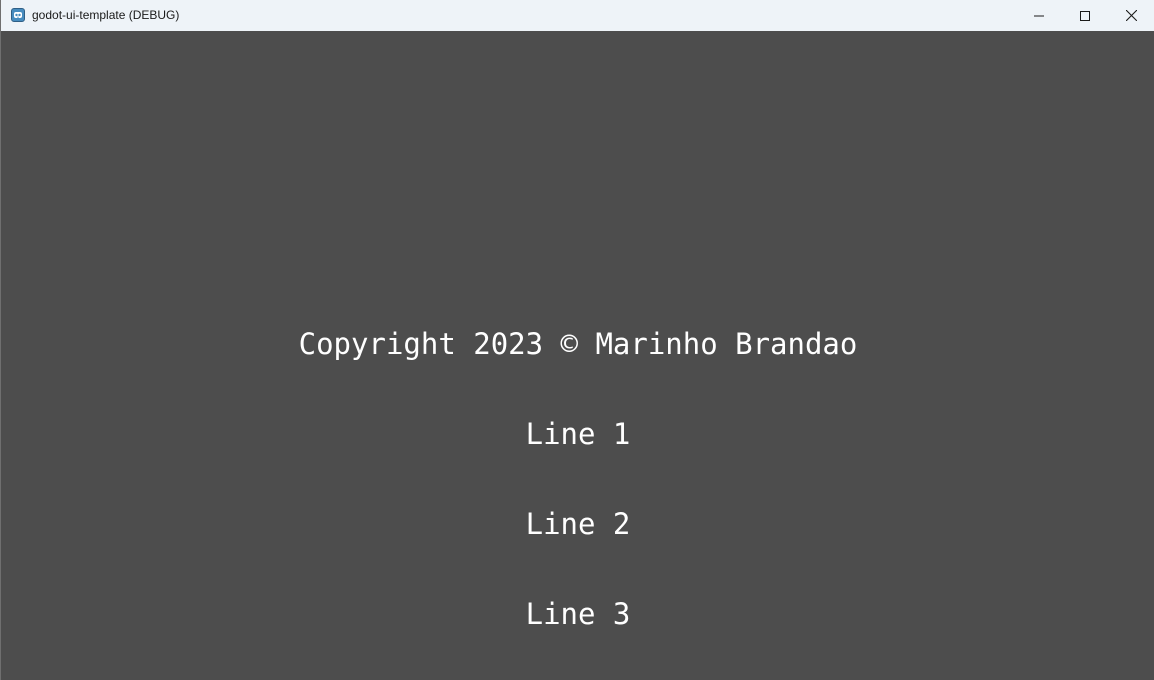 This screenshot has width=1154, height=680. What do you see at coordinates (106, 15) in the screenshot?
I see `window-title: godot-ui-template (DEBUG)` at bounding box center [106, 15].